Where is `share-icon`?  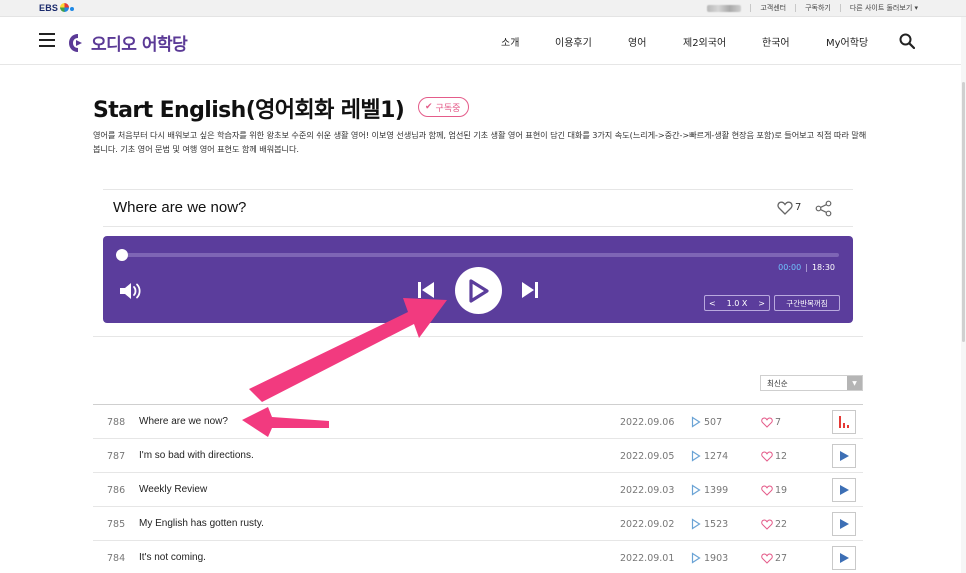
share-icon is located at coordinates (823, 208).